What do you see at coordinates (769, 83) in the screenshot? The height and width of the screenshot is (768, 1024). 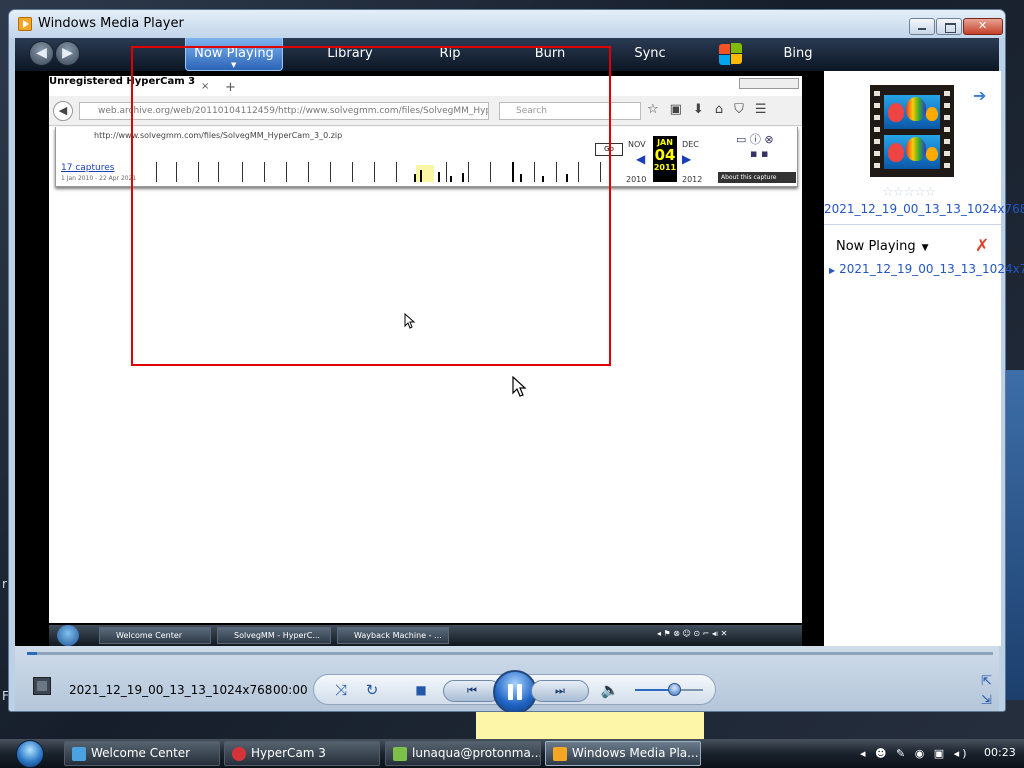 I see `captured-window-buttons` at bounding box center [769, 83].